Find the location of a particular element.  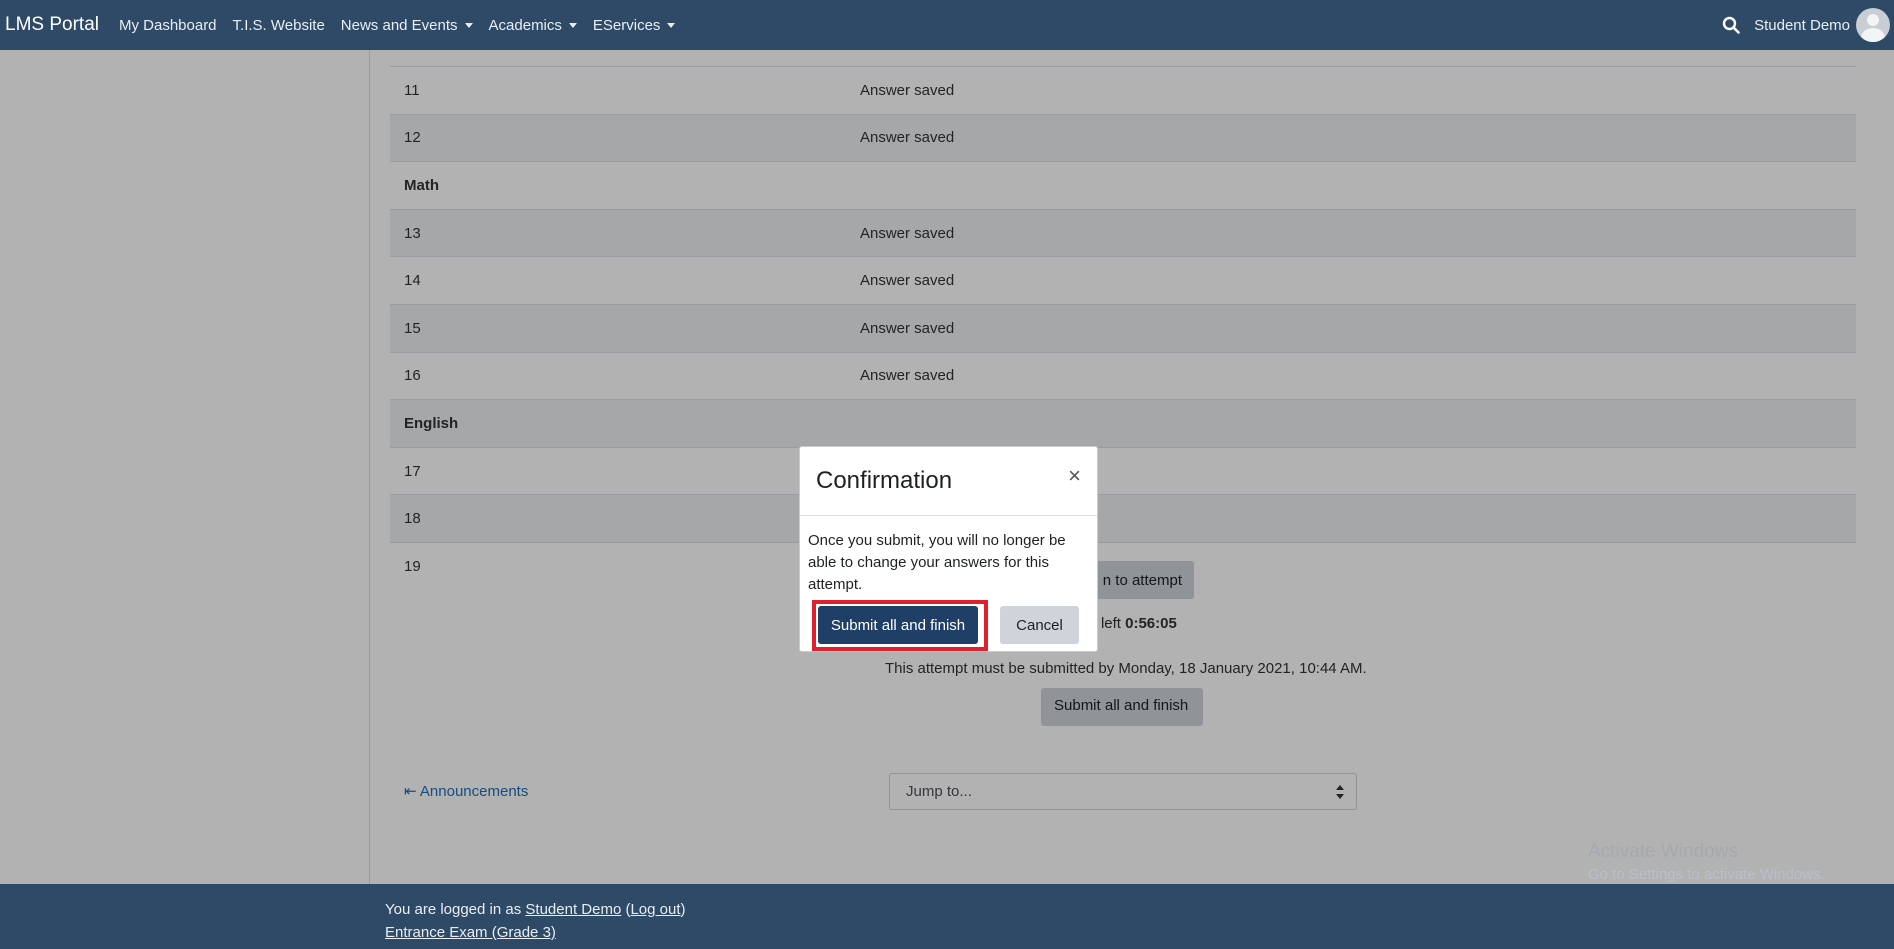

nav-academics: Academics is located at coordinates (533, 25).